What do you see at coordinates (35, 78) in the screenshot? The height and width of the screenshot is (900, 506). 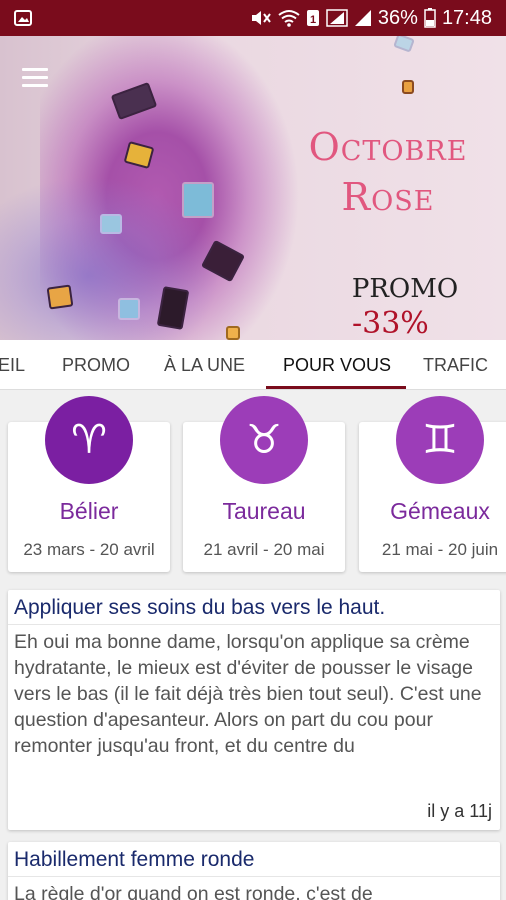 I see `menu-icon` at bounding box center [35, 78].